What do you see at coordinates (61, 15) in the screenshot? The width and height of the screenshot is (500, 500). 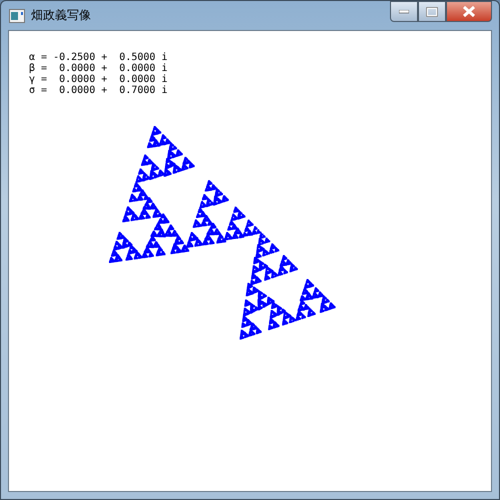 I see `window-title: 畑政義写像` at bounding box center [61, 15].